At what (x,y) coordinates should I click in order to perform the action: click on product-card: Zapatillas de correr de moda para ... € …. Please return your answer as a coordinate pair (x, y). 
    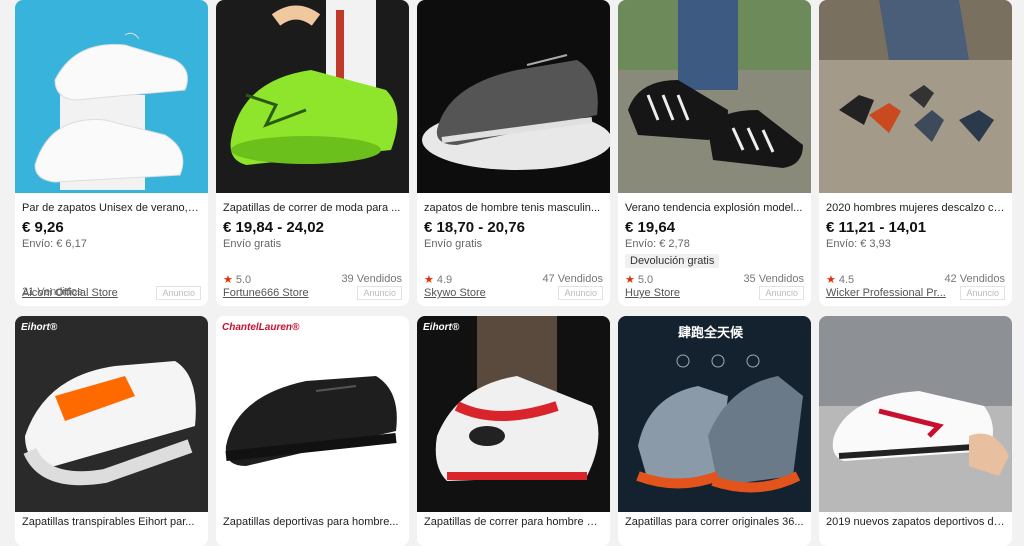
    Looking at the image, I should click on (312, 153).